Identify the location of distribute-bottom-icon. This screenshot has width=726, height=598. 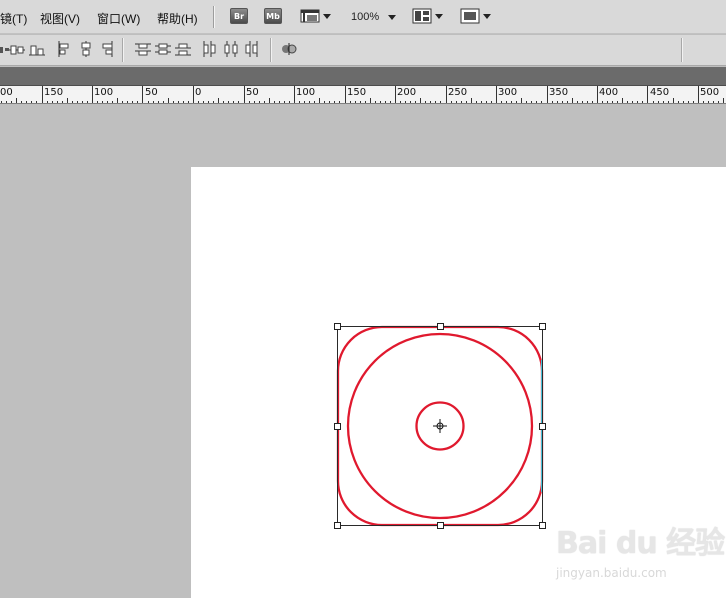
(183, 49).